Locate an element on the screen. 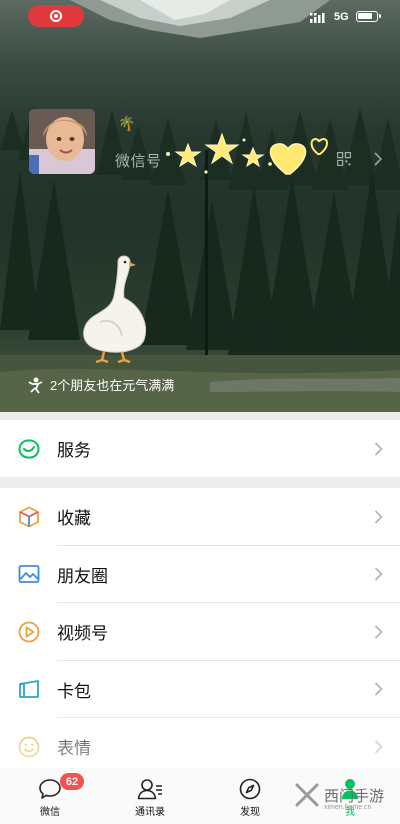  status-bar: 5G is located at coordinates (200, 19).